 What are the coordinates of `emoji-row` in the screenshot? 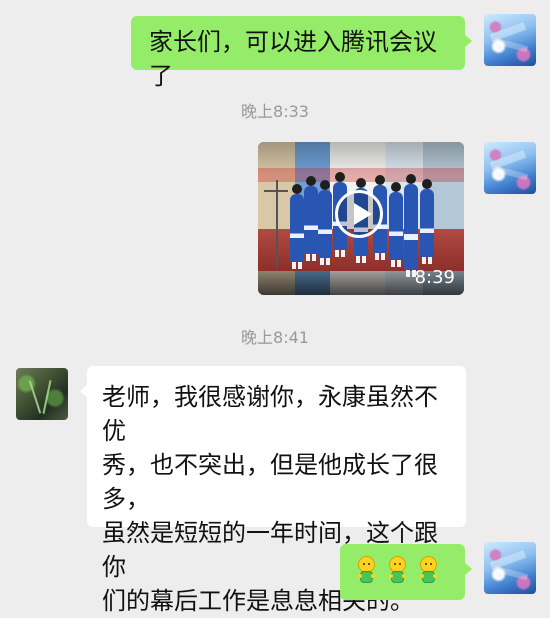 It's located at (397, 570).